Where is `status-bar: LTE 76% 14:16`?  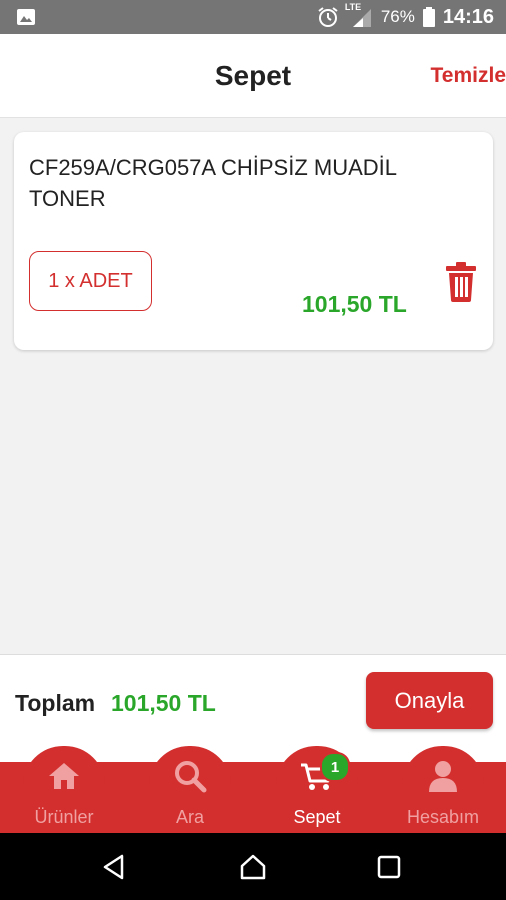 status-bar: LTE 76% 14:16 is located at coordinates (253, 17).